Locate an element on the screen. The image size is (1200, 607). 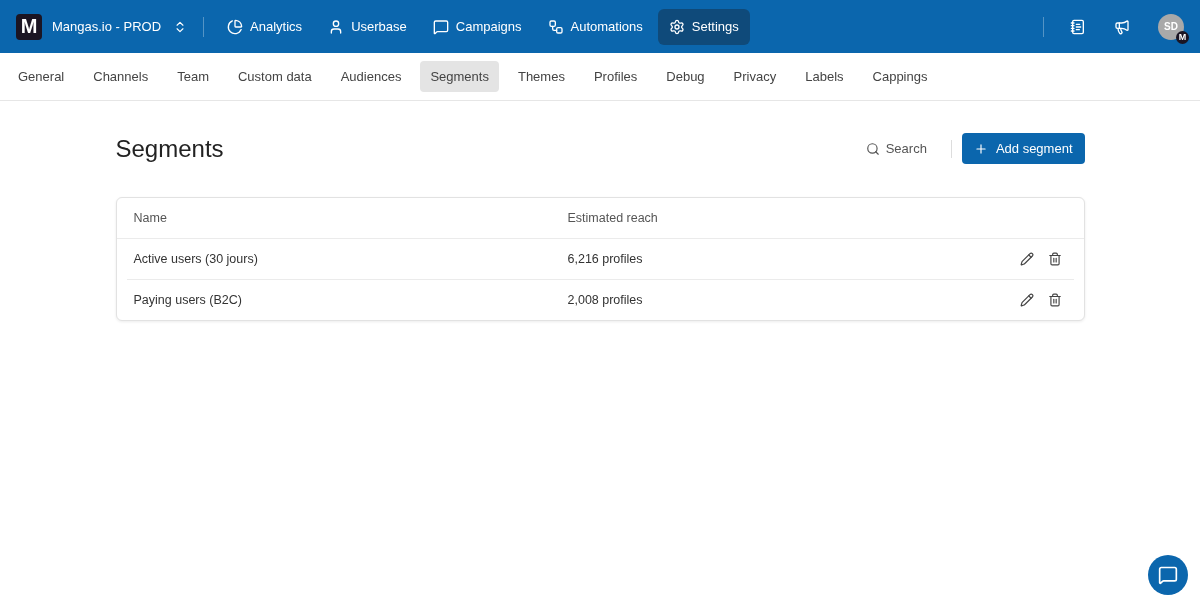
pie-chart-icon is located at coordinates (235, 26).